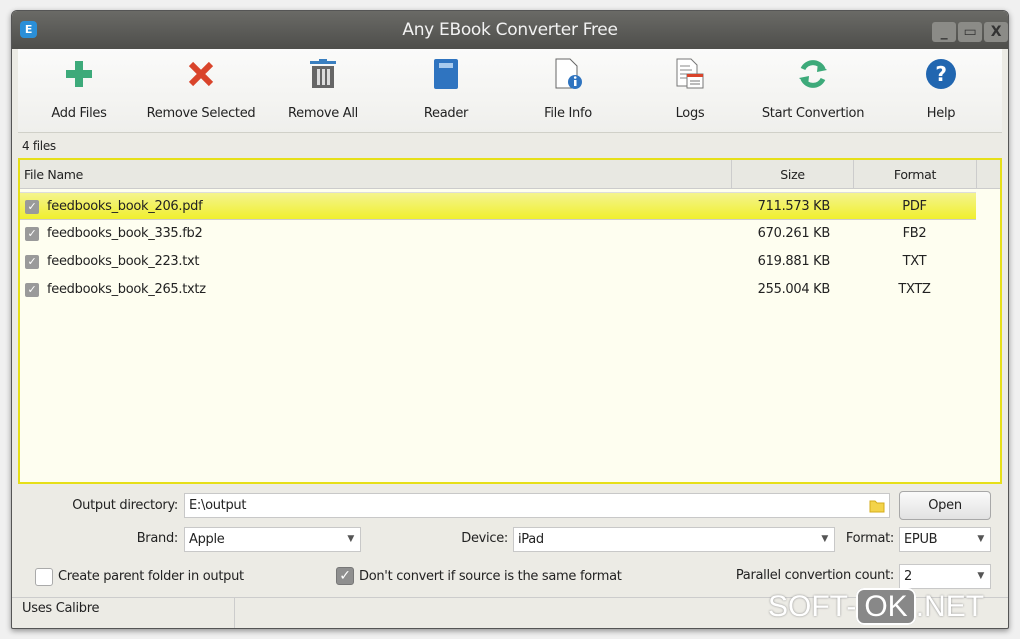 The height and width of the screenshot is (639, 1020). I want to click on folder-icon, so click(877, 505).